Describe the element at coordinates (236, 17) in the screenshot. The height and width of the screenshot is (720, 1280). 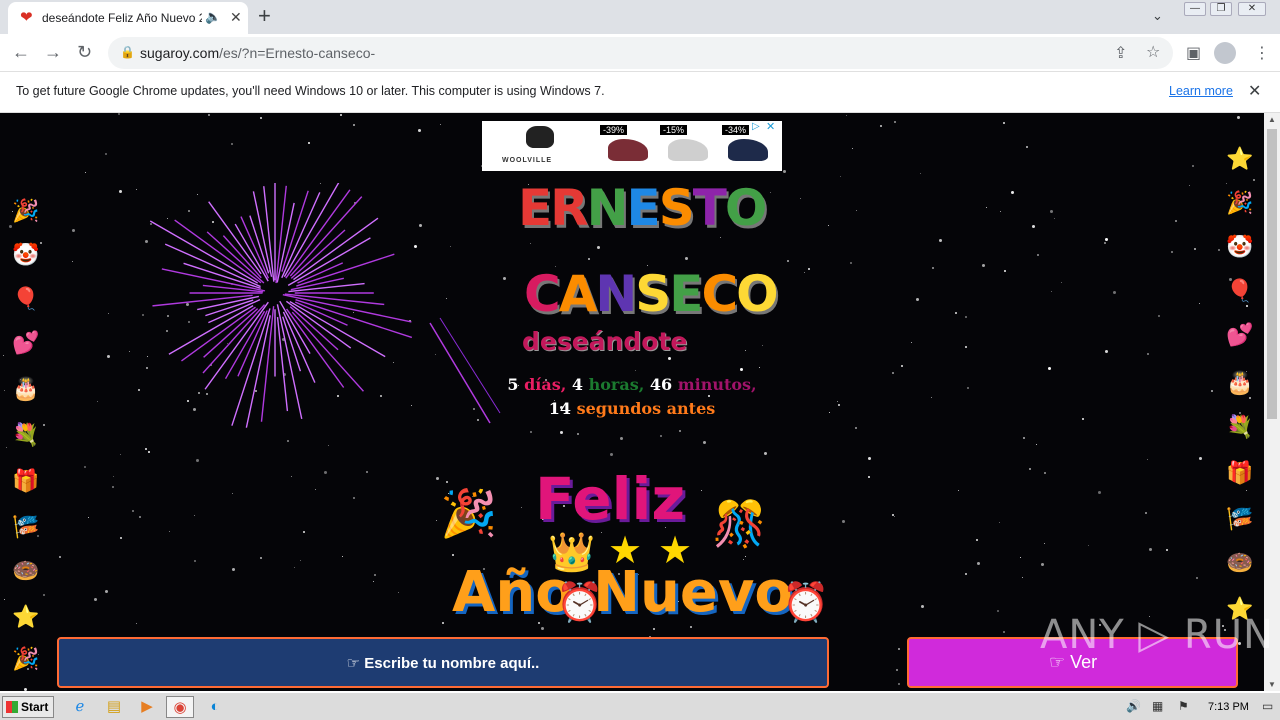
I see `close-tab-icon: ✕` at that location.